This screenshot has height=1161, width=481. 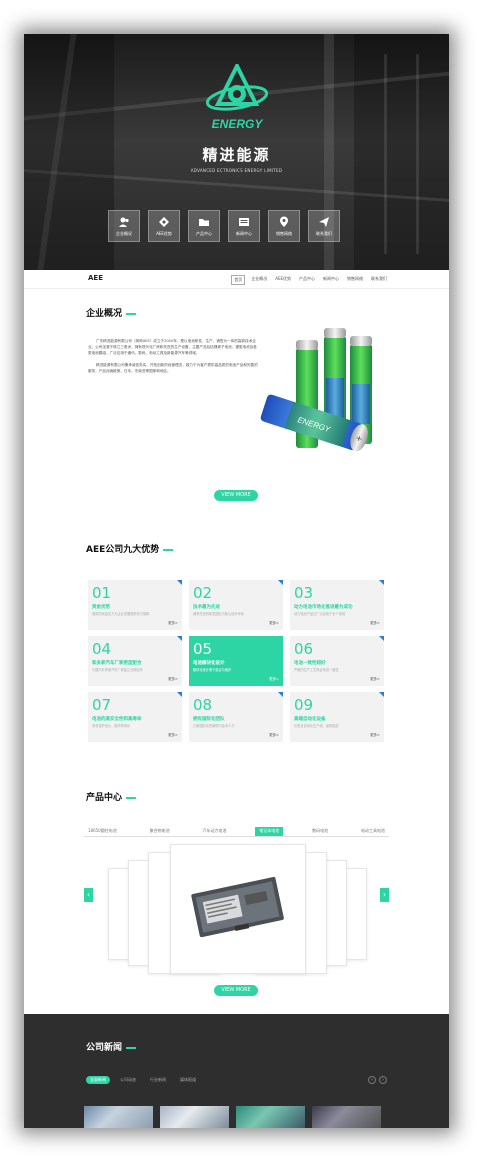 What do you see at coordinates (283, 280) in the screenshot?
I see `nav-link-advantage: AEE优势` at bounding box center [283, 280].